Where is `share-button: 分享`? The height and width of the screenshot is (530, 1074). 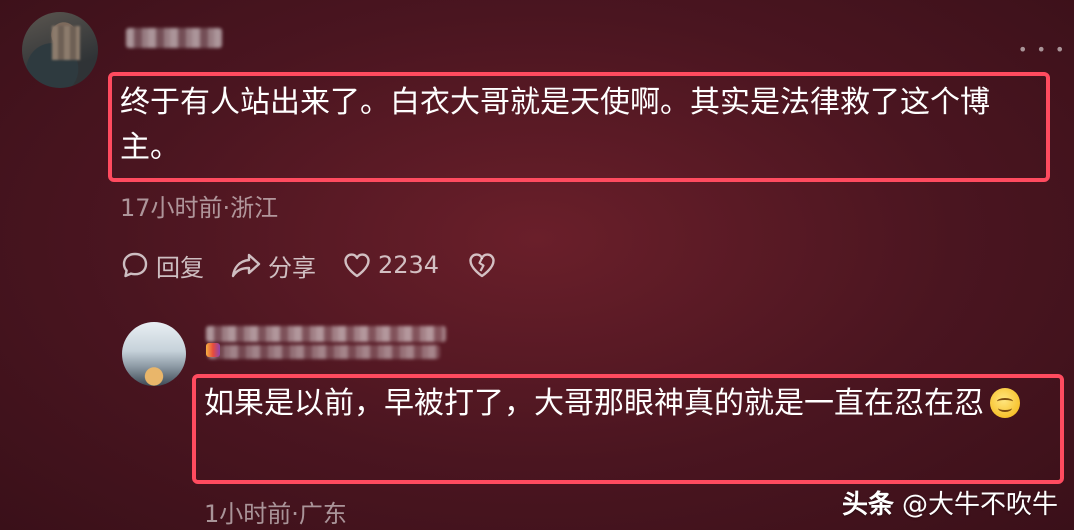 share-button: 分享 is located at coordinates (273, 265).